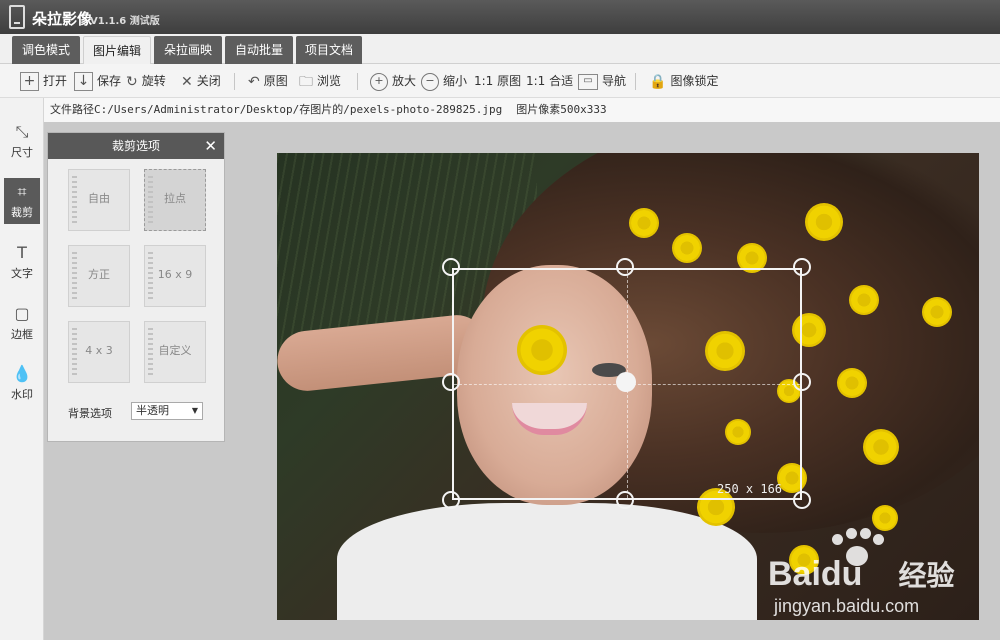  Describe the element at coordinates (167, 411) in the screenshot. I see `background-option-select: 半透明 ▼` at that location.